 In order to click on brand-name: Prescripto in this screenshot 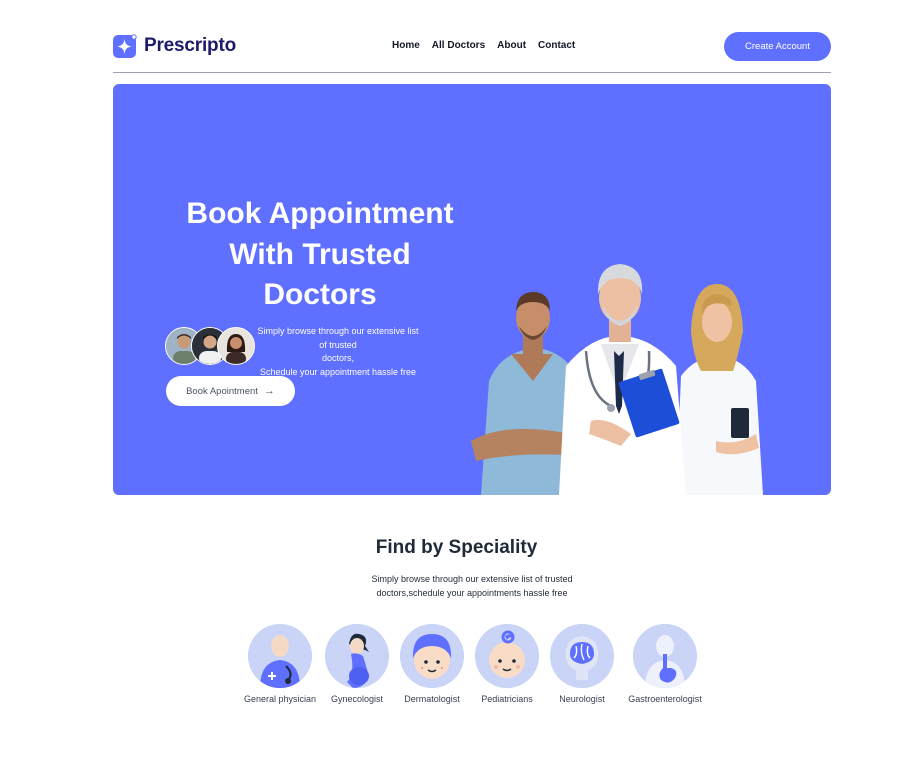, I will do `click(190, 45)`.